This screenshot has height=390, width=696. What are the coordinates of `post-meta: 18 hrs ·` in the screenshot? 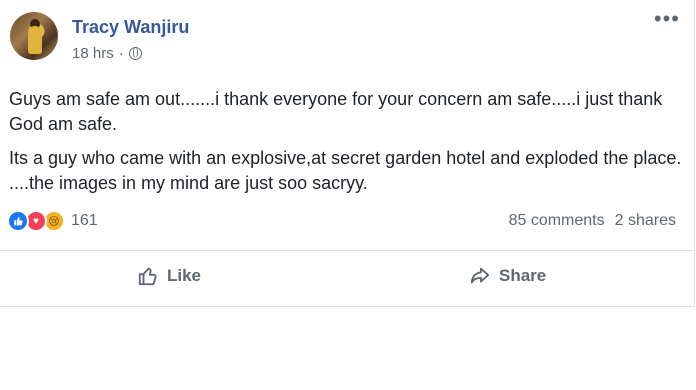 It's located at (107, 53).